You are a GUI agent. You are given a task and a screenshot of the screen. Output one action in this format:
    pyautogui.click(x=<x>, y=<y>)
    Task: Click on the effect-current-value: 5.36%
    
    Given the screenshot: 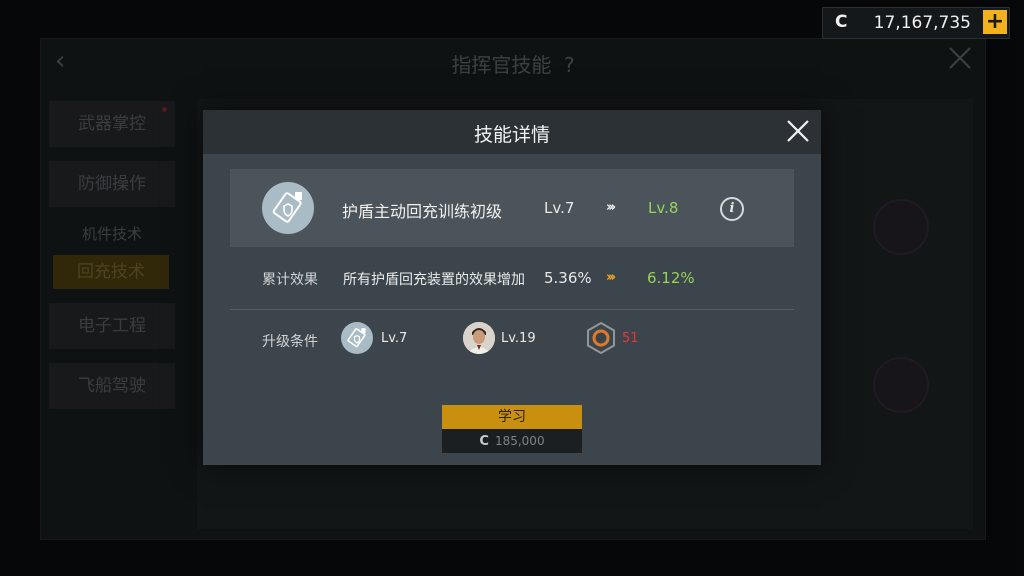 What is the action you would take?
    pyautogui.click(x=568, y=278)
    